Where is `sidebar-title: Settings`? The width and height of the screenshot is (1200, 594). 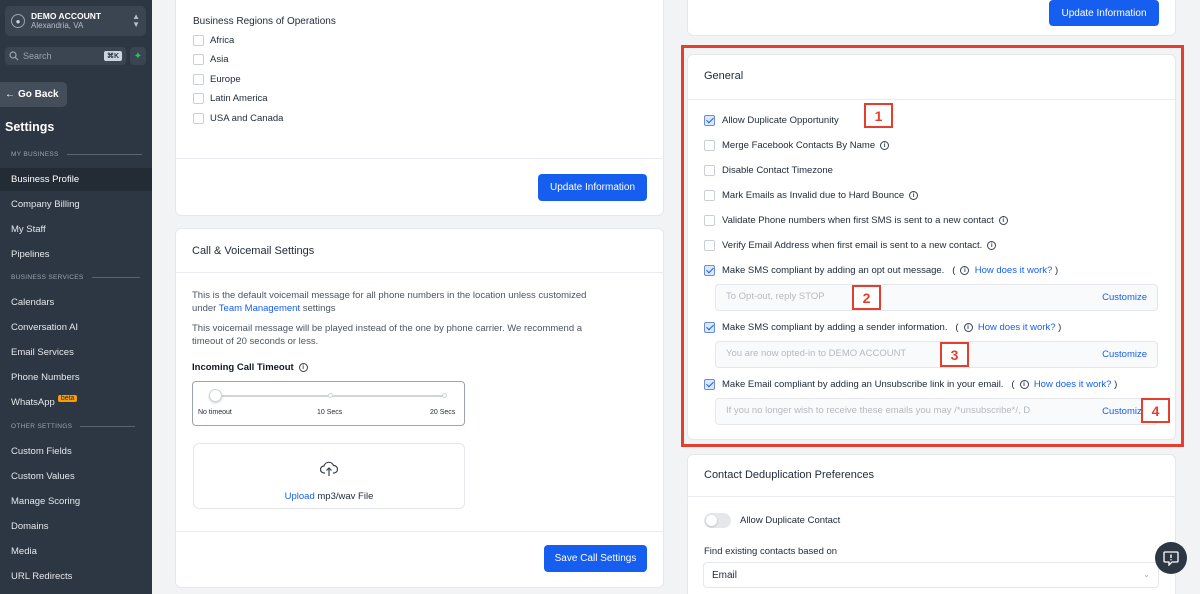 sidebar-title: Settings is located at coordinates (30, 127).